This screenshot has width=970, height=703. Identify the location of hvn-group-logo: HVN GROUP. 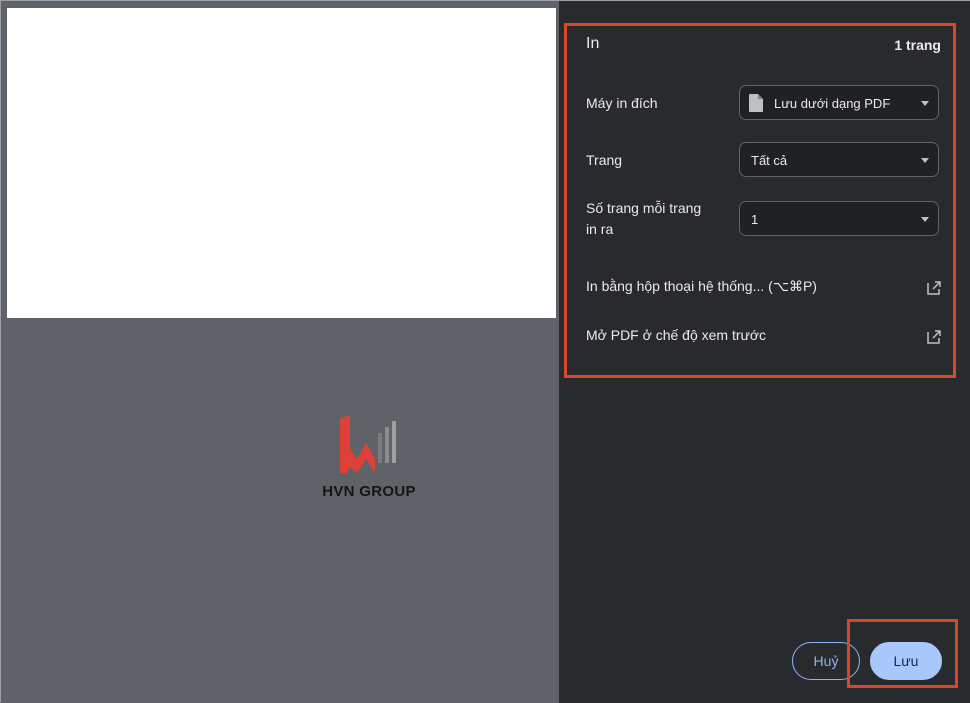
(369, 460).